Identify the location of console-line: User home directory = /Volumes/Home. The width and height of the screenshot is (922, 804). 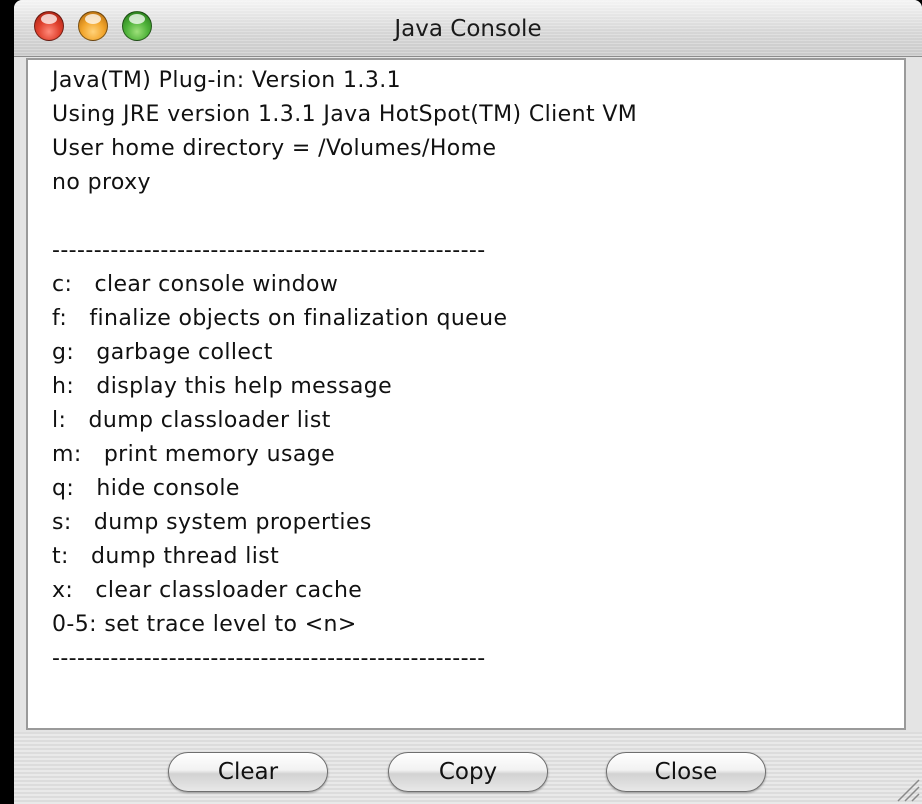
(274, 148).